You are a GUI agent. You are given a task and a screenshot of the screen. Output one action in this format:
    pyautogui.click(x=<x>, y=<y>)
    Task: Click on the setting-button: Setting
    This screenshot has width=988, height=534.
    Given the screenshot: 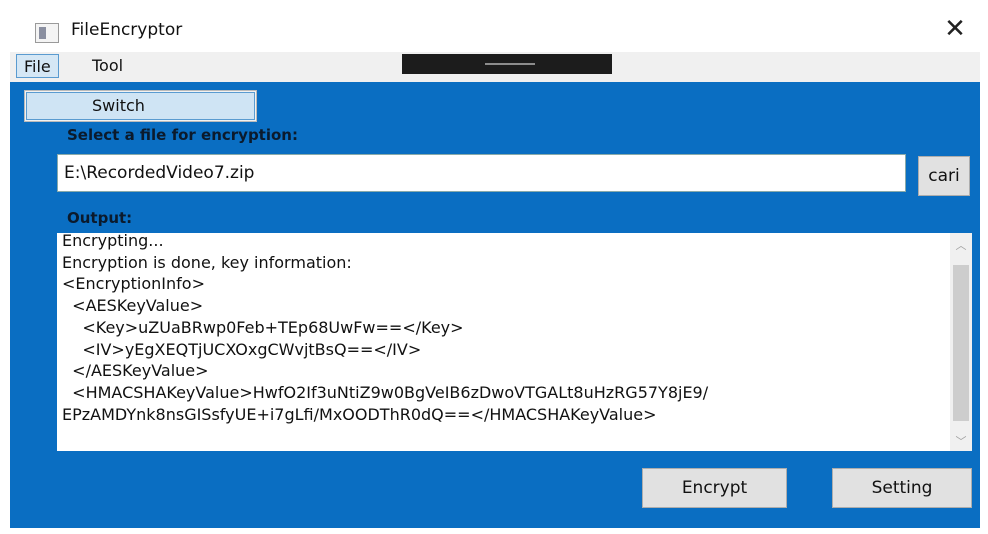 What is the action you would take?
    pyautogui.click(x=902, y=488)
    